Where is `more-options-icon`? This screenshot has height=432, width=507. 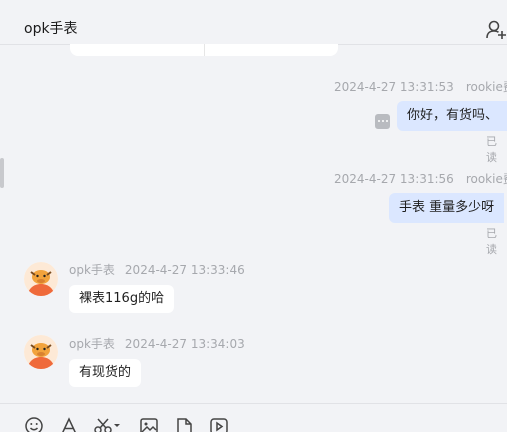
more-options-icon is located at coordinates (382, 121).